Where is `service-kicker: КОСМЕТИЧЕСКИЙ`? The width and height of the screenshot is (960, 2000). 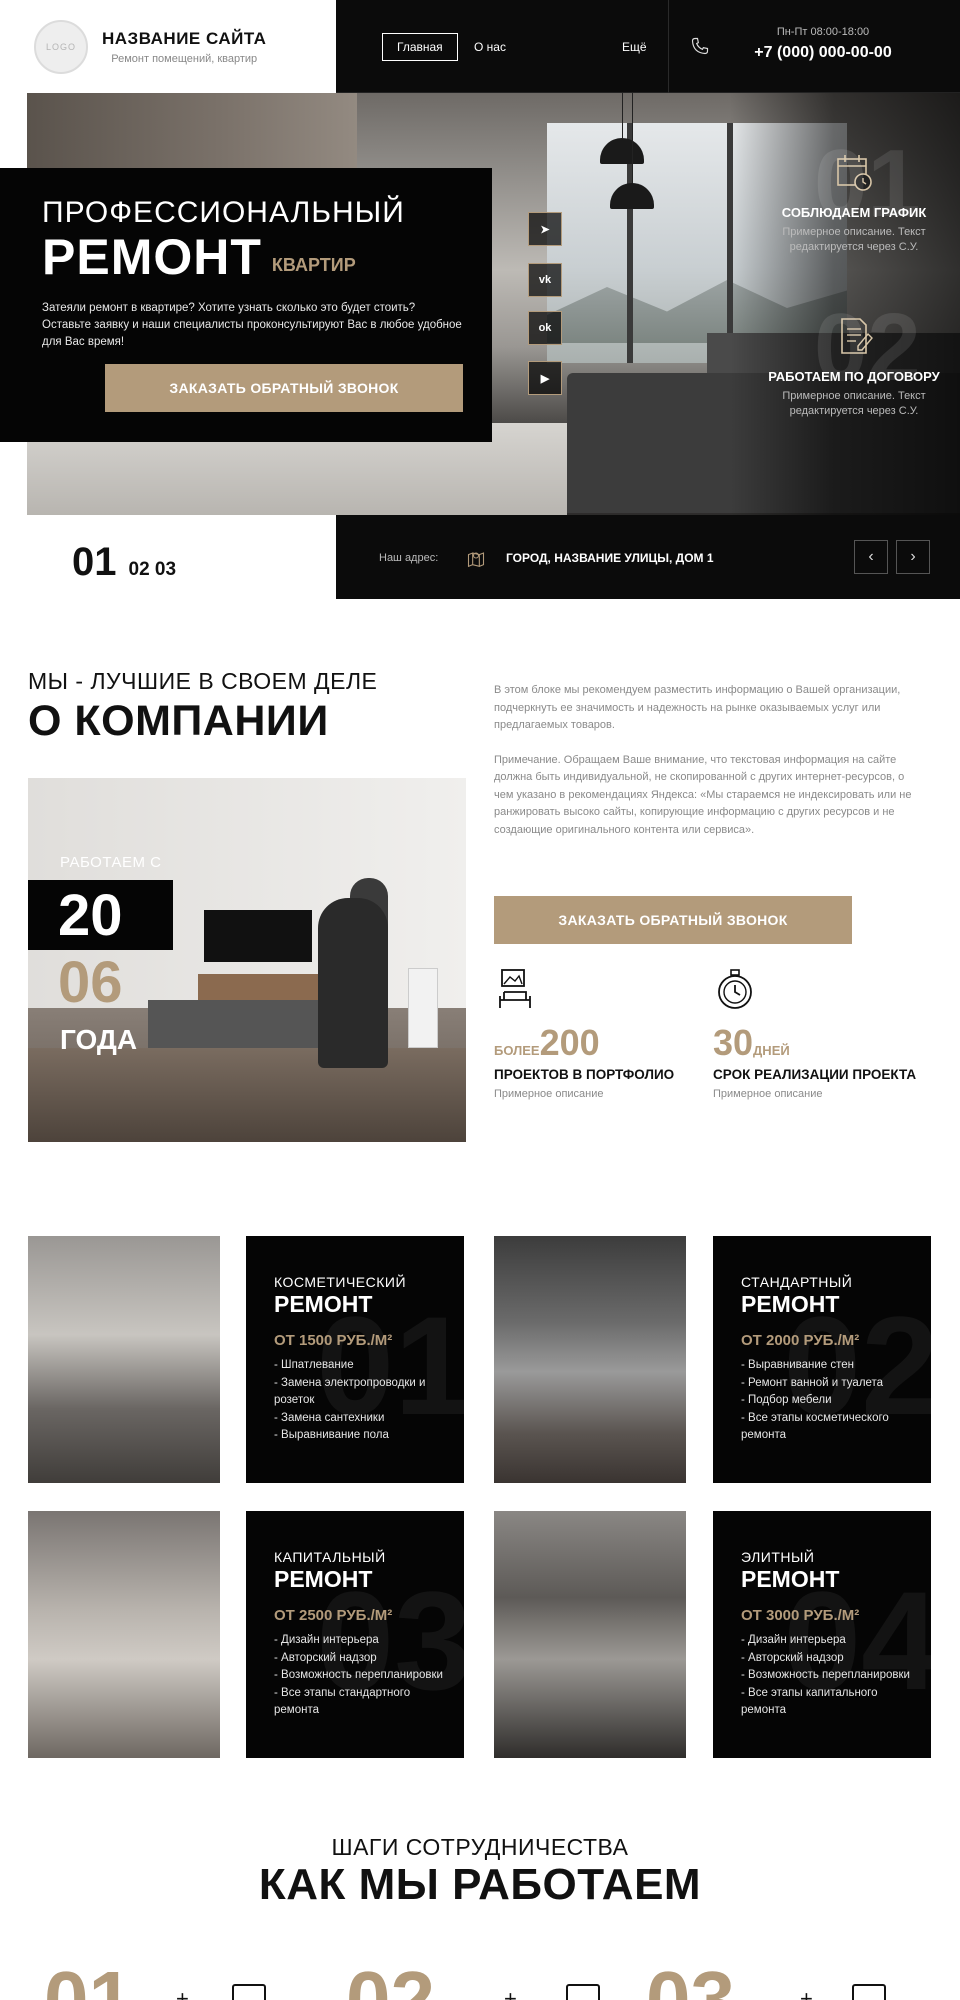 service-kicker: КОСМЕТИЧЕСКИЙ is located at coordinates (340, 1282).